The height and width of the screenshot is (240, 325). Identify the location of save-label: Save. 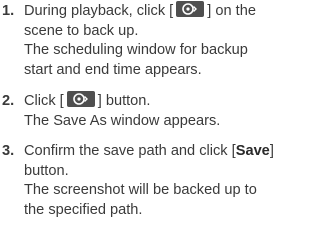
(252, 151).